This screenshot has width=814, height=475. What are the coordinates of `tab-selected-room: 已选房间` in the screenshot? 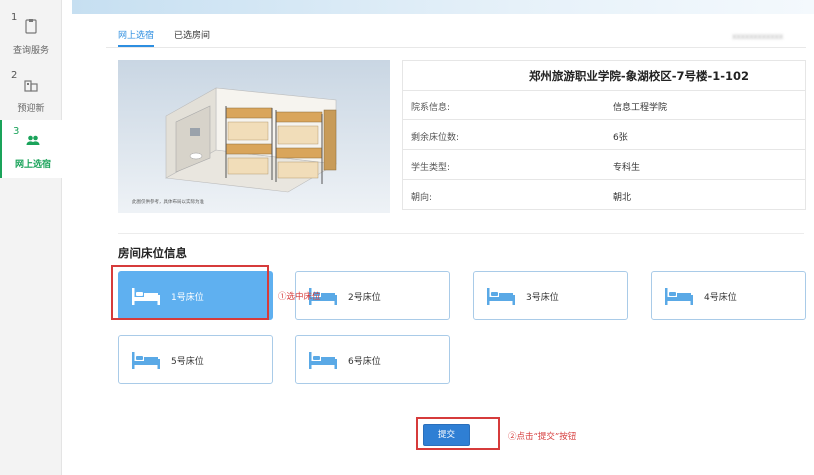 It's located at (192, 34).